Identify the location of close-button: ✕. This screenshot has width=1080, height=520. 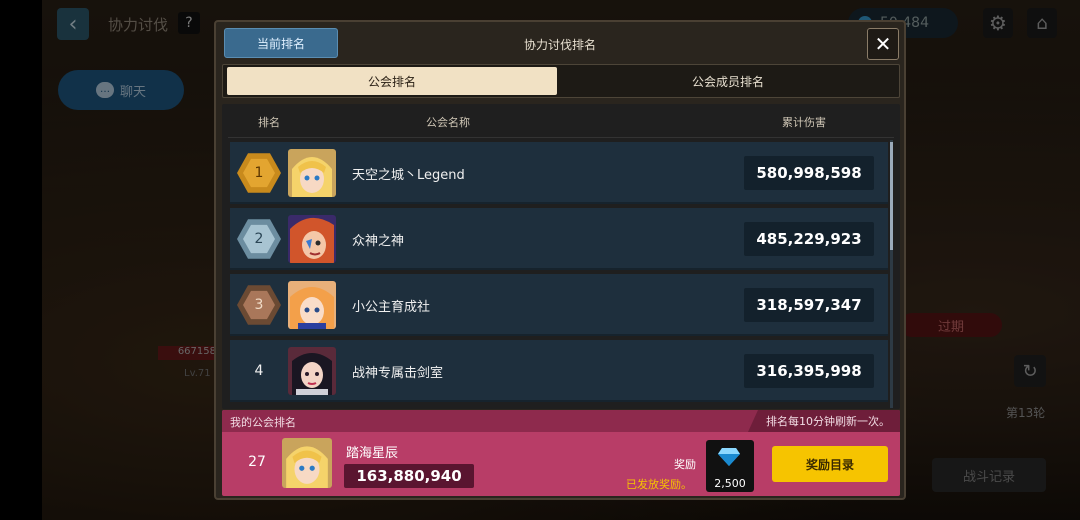
(883, 44).